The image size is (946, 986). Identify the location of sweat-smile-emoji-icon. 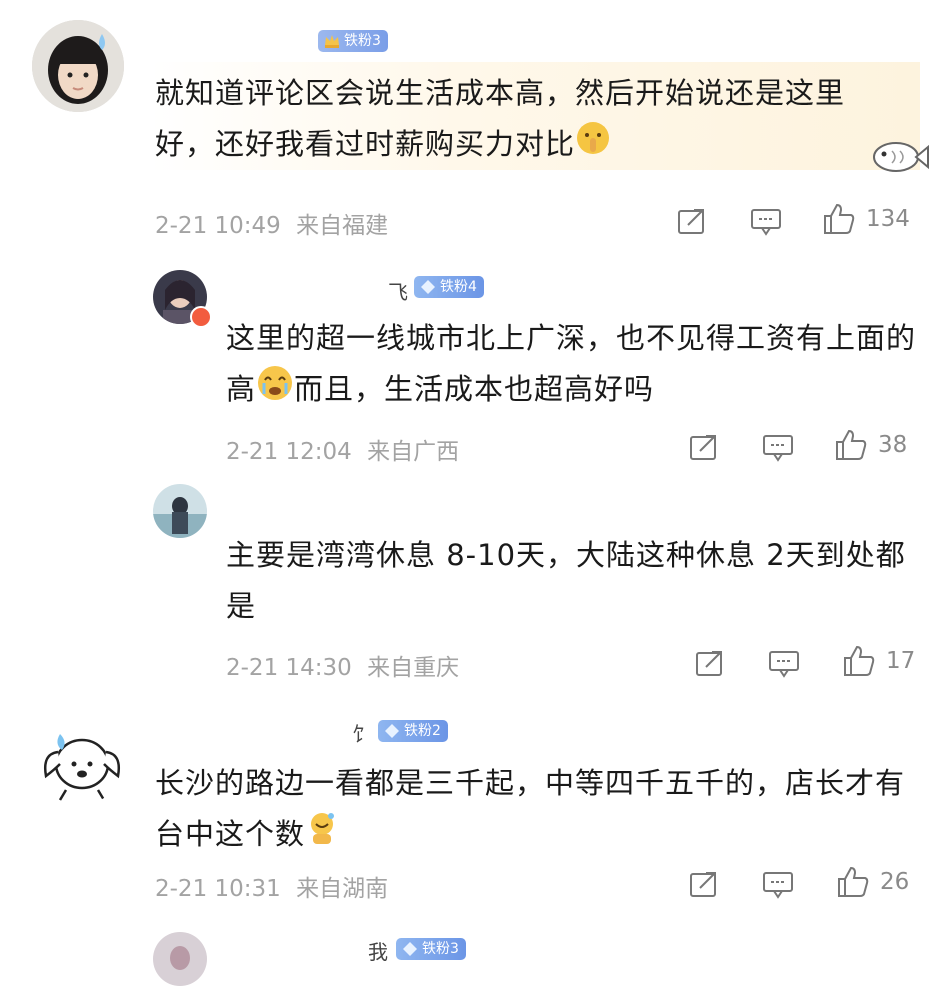
(322, 836).